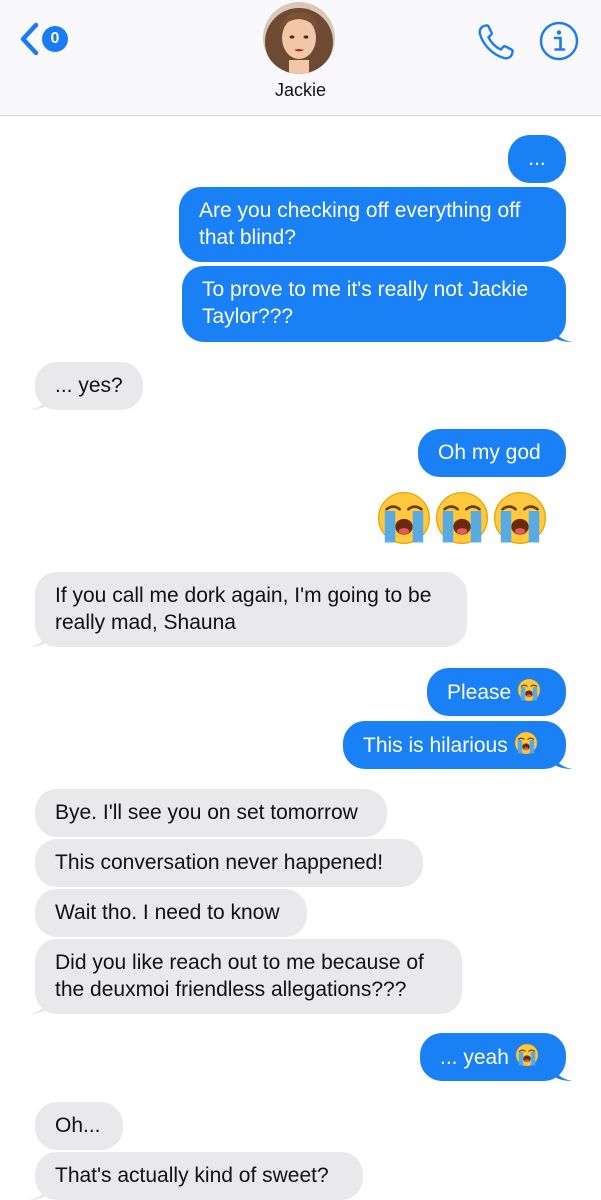 Image resolution: width=601 pixels, height=1200 pixels. I want to click on message-text: ... yes?, so click(89, 385).